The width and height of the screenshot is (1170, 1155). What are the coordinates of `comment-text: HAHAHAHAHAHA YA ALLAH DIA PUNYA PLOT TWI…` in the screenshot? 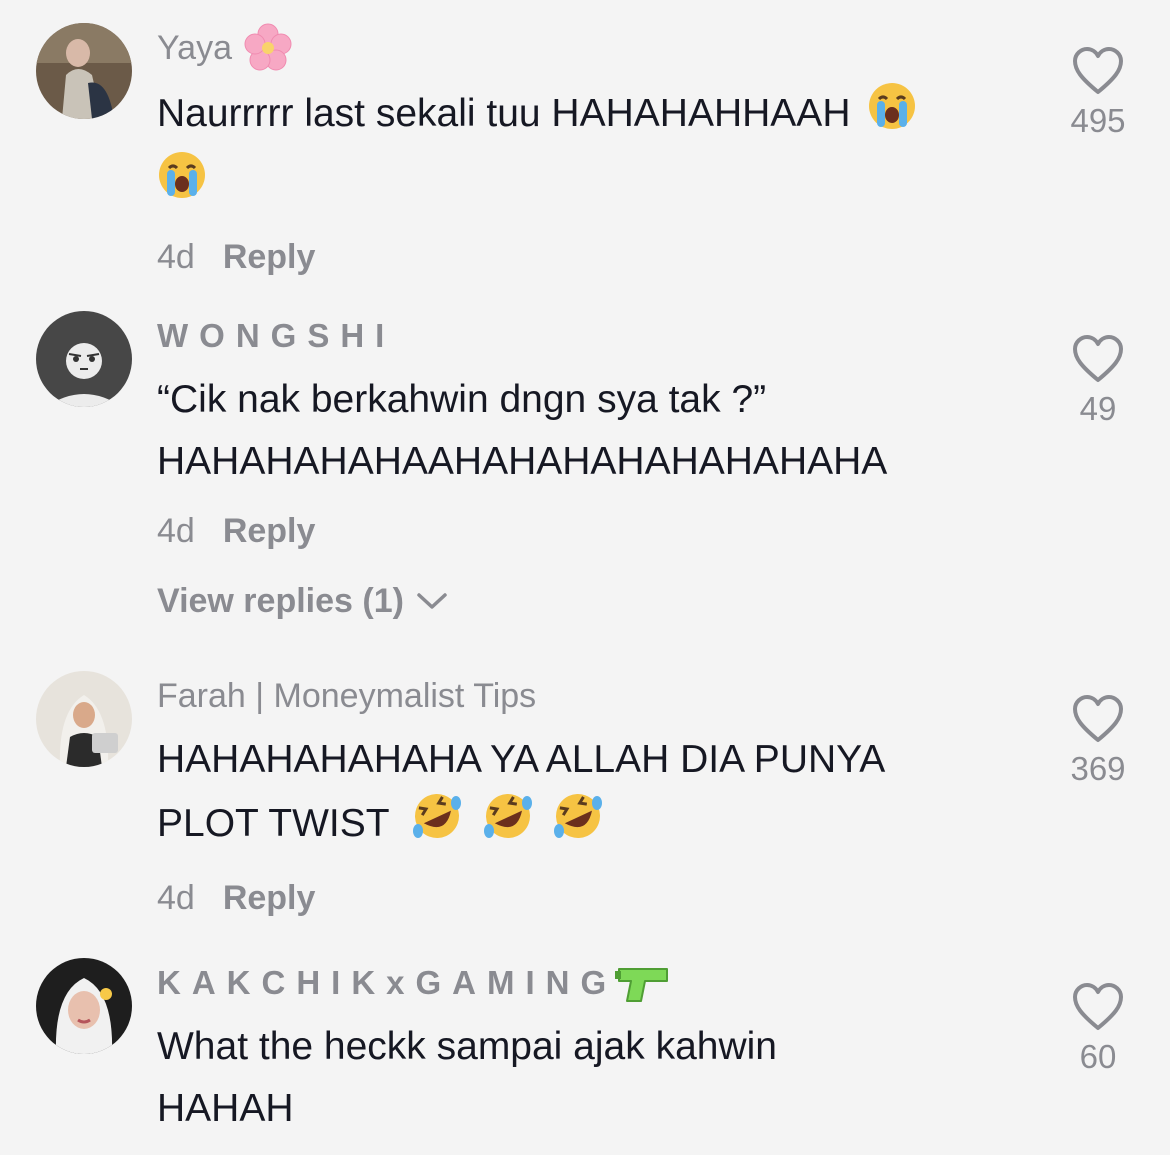 It's located at (592, 794).